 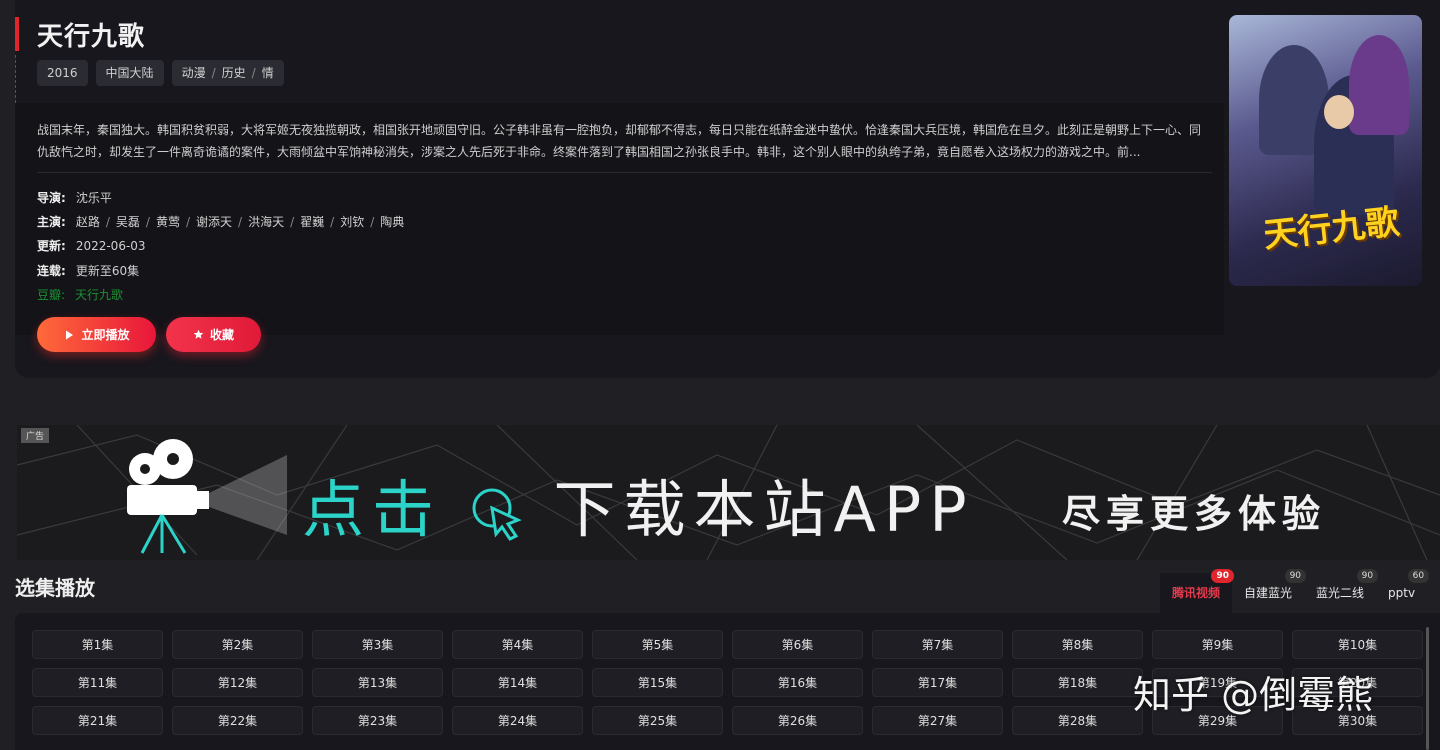 What do you see at coordinates (88, 222) in the screenshot?
I see `cast-name: 赵路` at bounding box center [88, 222].